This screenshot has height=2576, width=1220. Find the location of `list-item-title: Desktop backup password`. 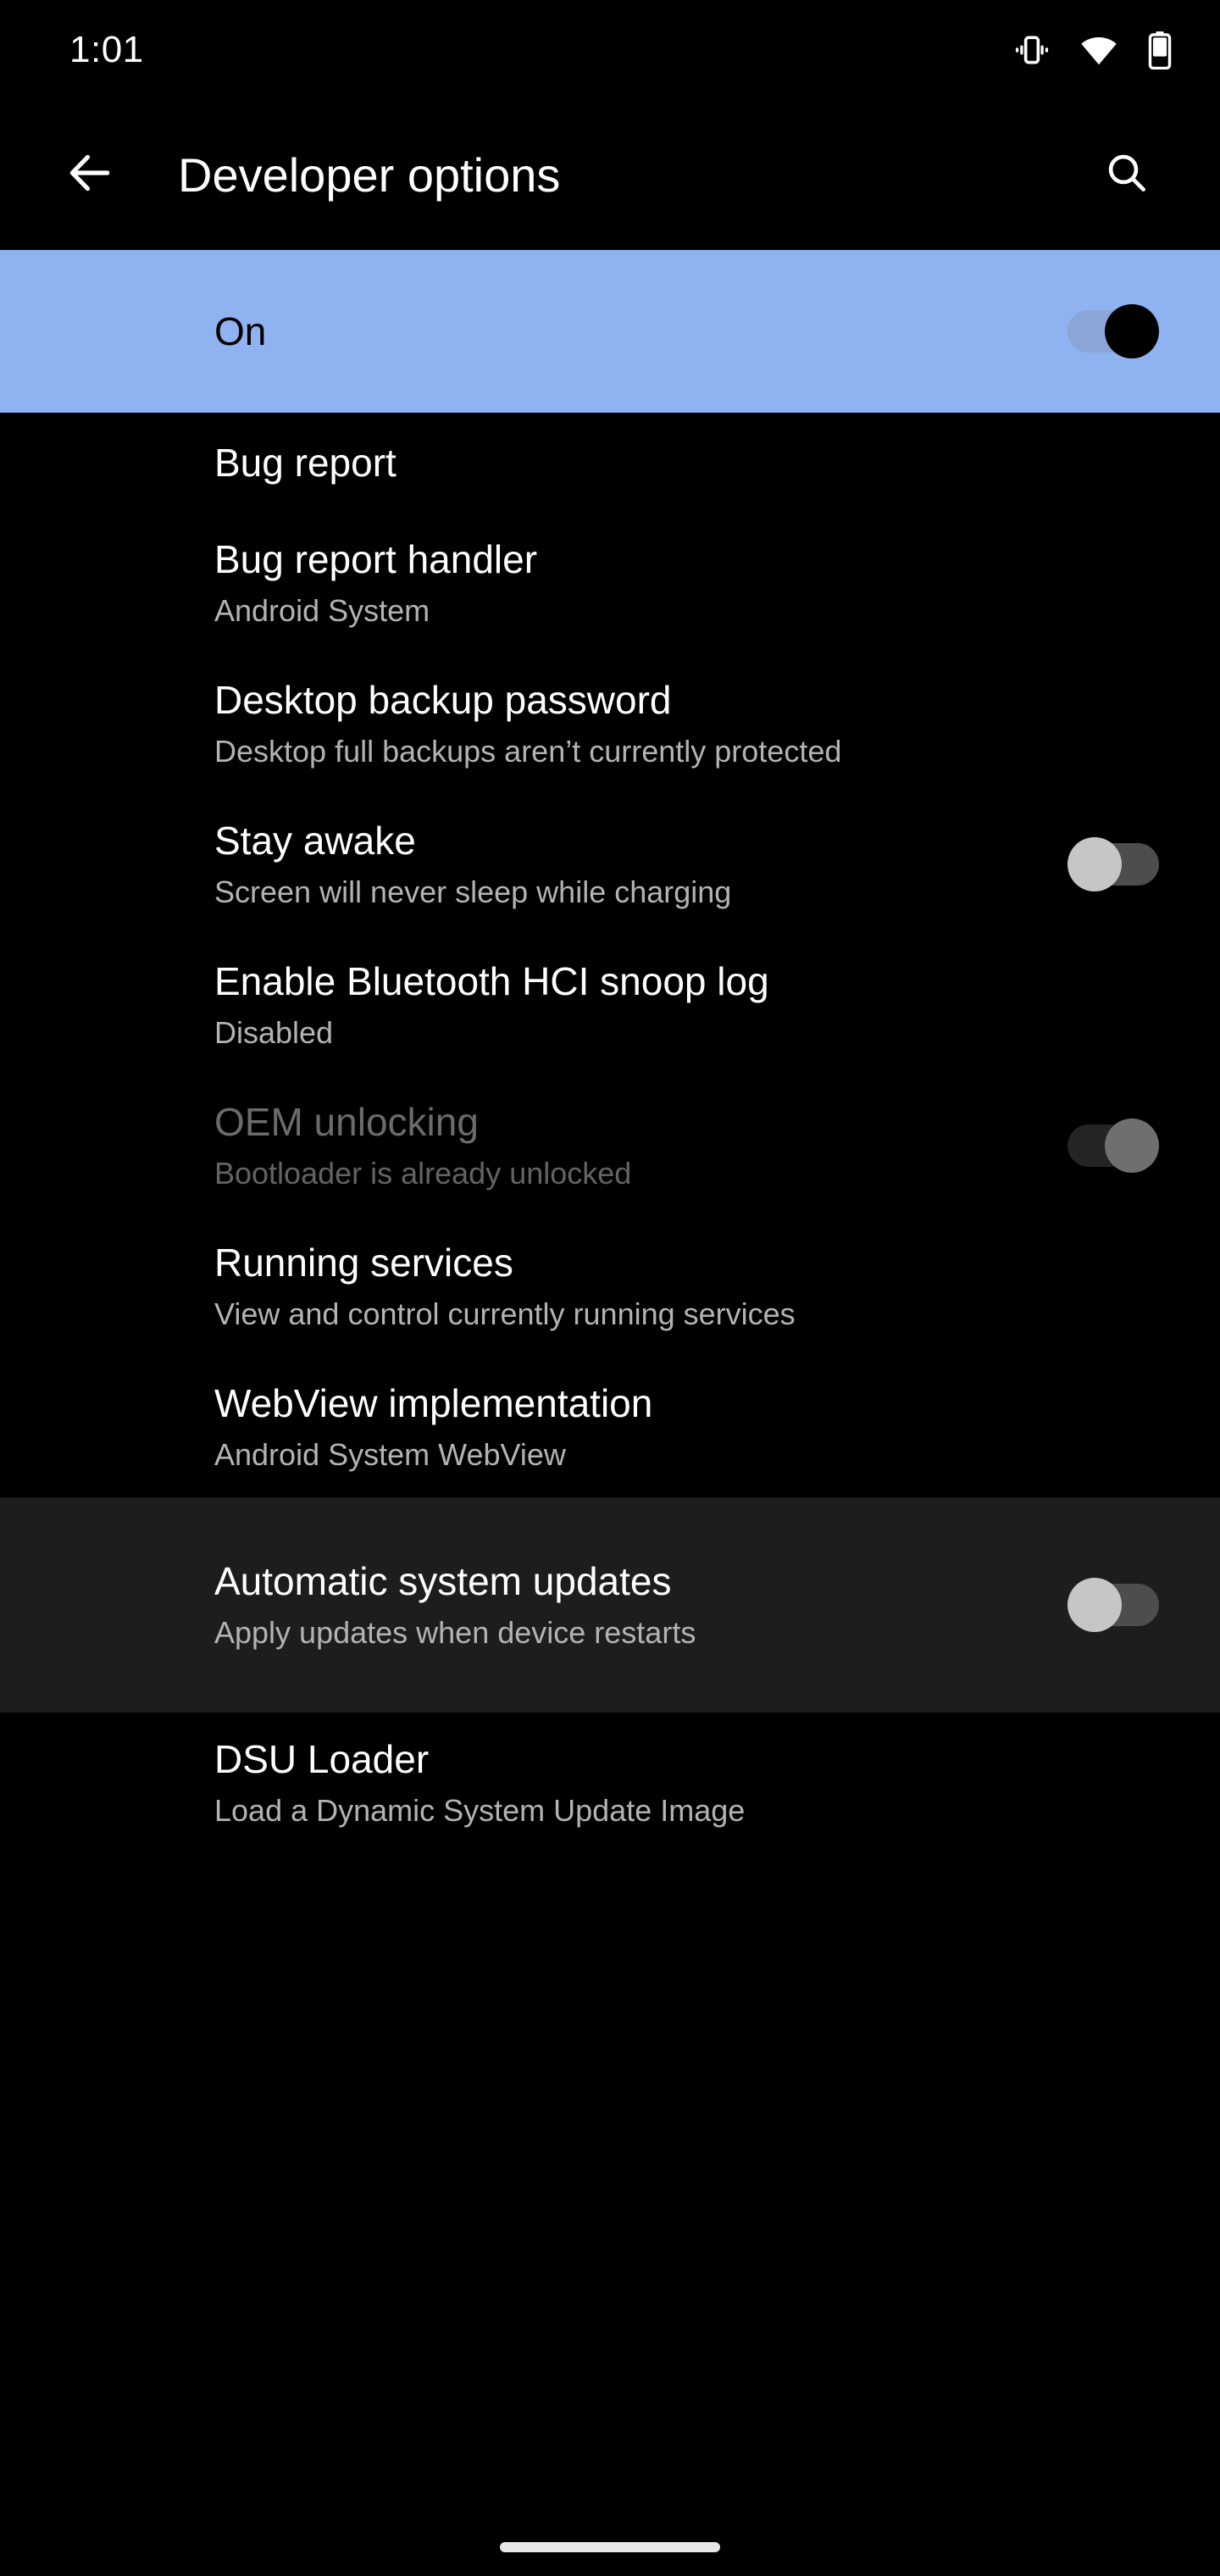

list-item-title: Desktop backup password is located at coordinates (443, 700).